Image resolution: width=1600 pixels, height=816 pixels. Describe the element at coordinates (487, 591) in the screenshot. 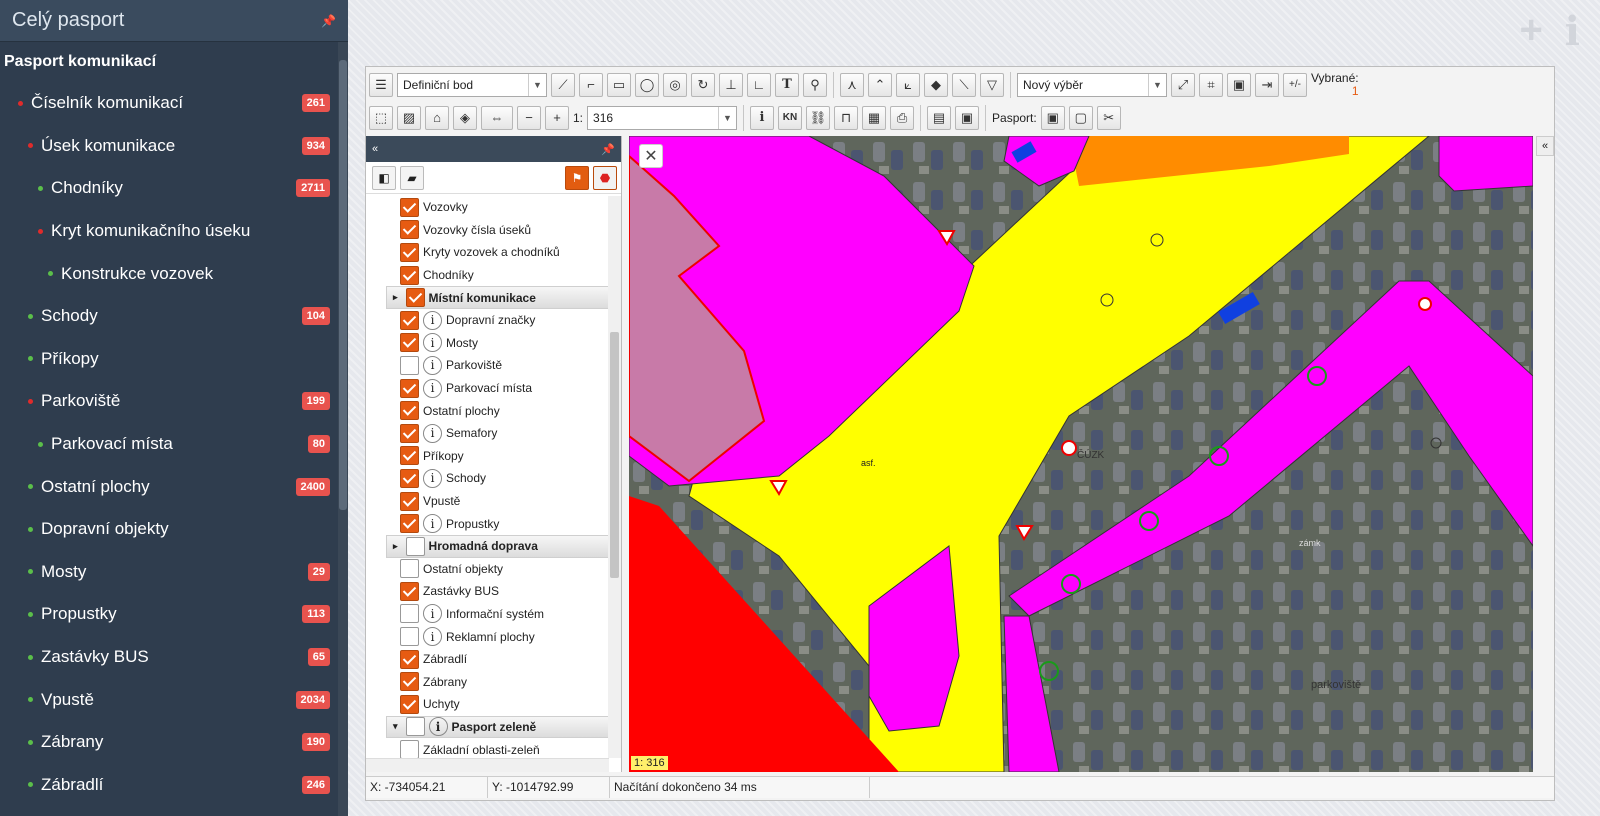

I see `layer-item: Zastávky BUS` at that location.